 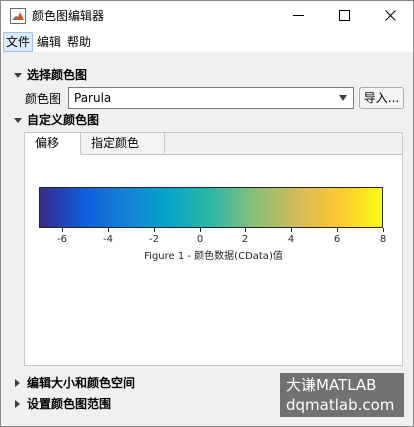 I want to click on watermark: 大谦MATLAB dqmatlab.com, so click(x=342, y=395).